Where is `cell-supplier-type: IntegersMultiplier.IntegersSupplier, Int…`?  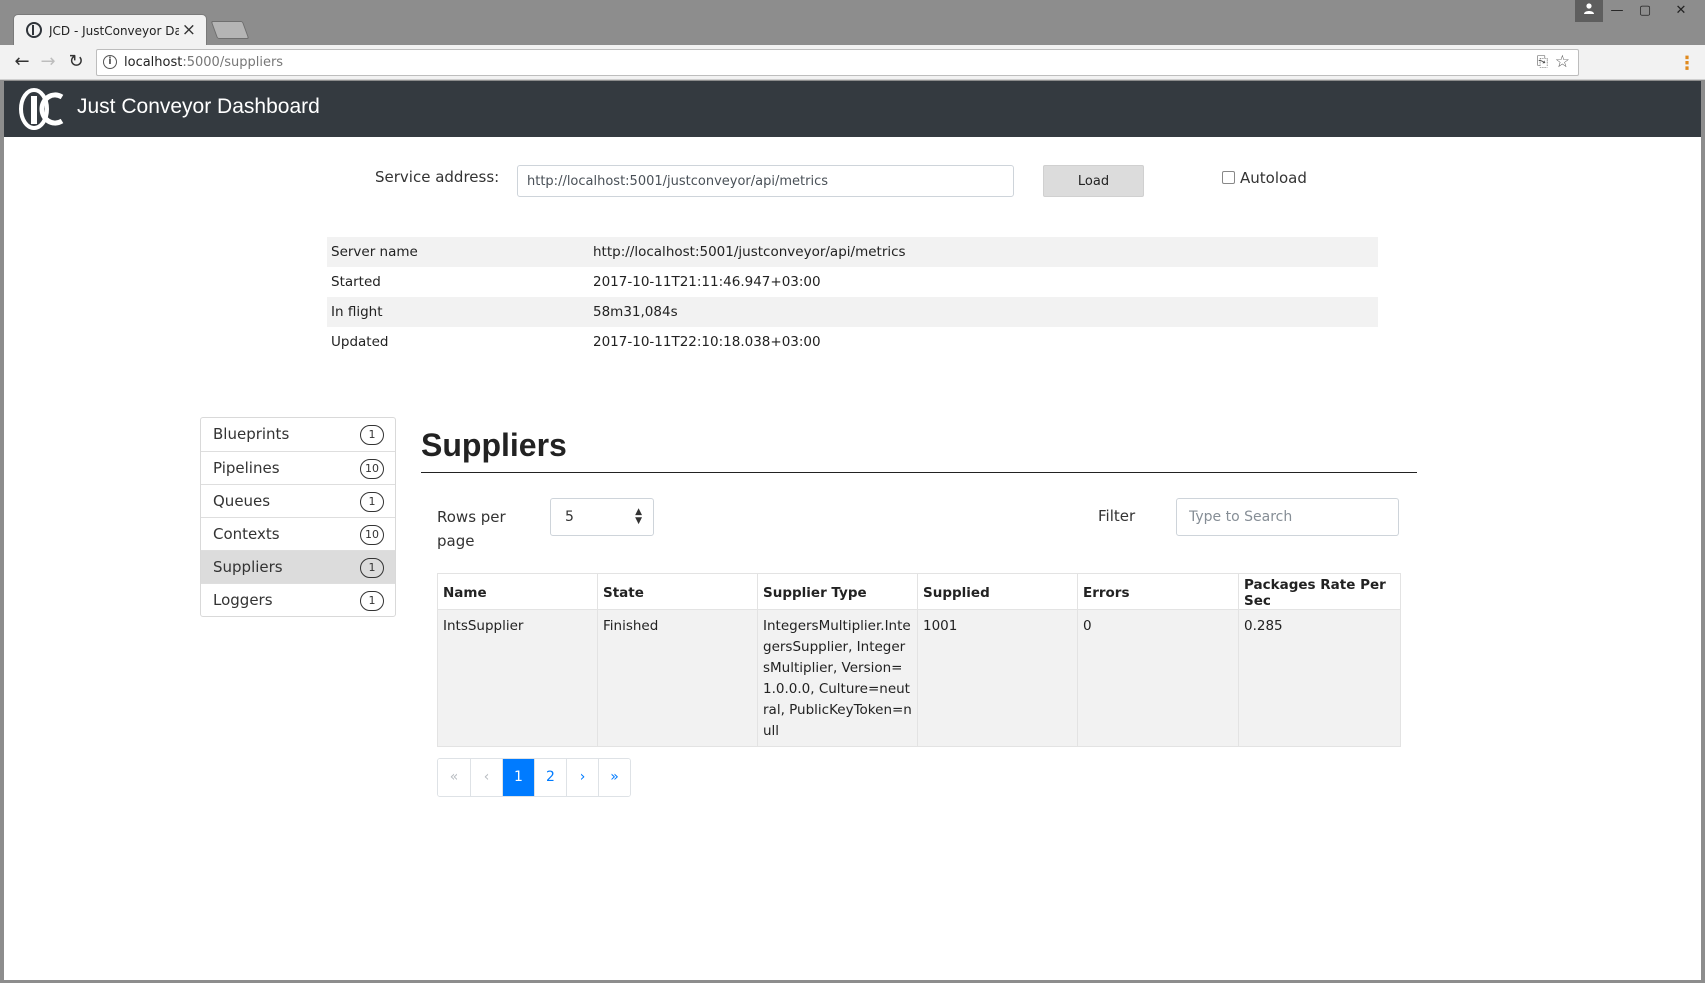 cell-supplier-type: IntegersMultiplier.IntegersSupplier, Int… is located at coordinates (837, 678).